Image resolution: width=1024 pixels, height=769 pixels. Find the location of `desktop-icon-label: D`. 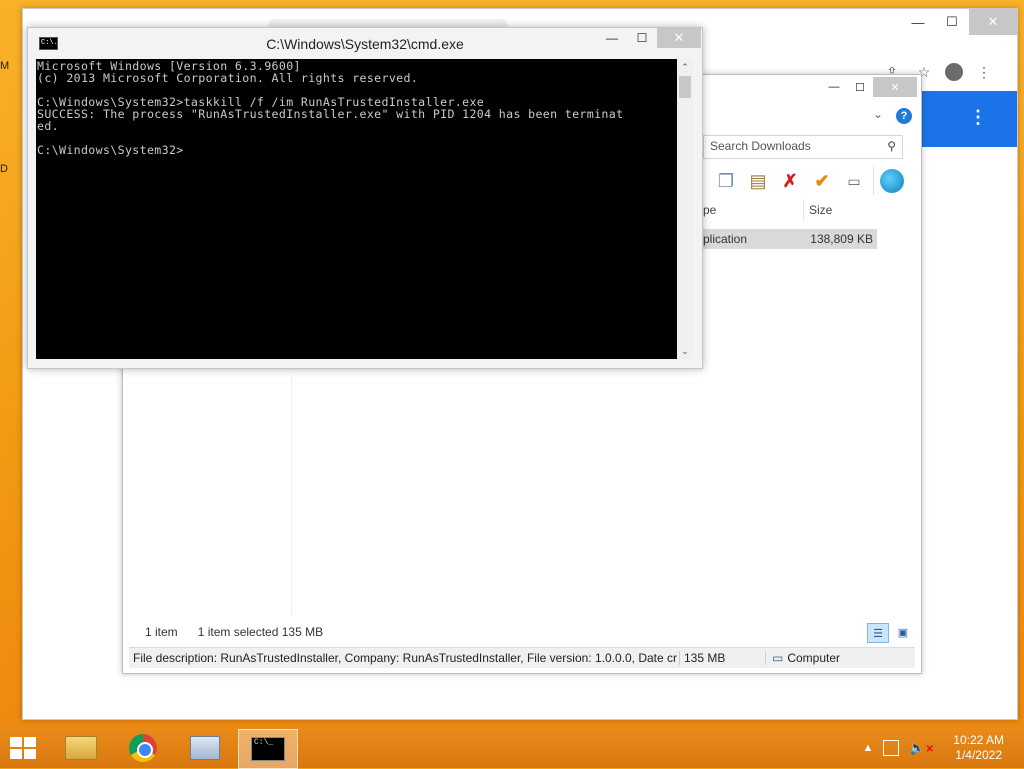

desktop-icon-label: D is located at coordinates (4, 169).